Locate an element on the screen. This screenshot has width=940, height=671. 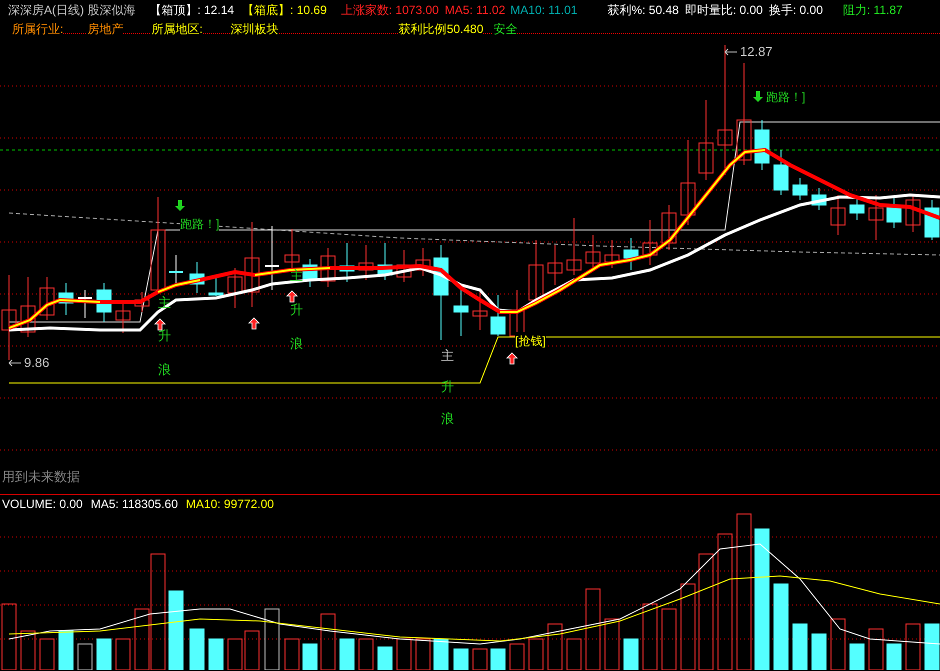
legend-text: 【箱底】: 10.69 is located at coordinates (284, 10).